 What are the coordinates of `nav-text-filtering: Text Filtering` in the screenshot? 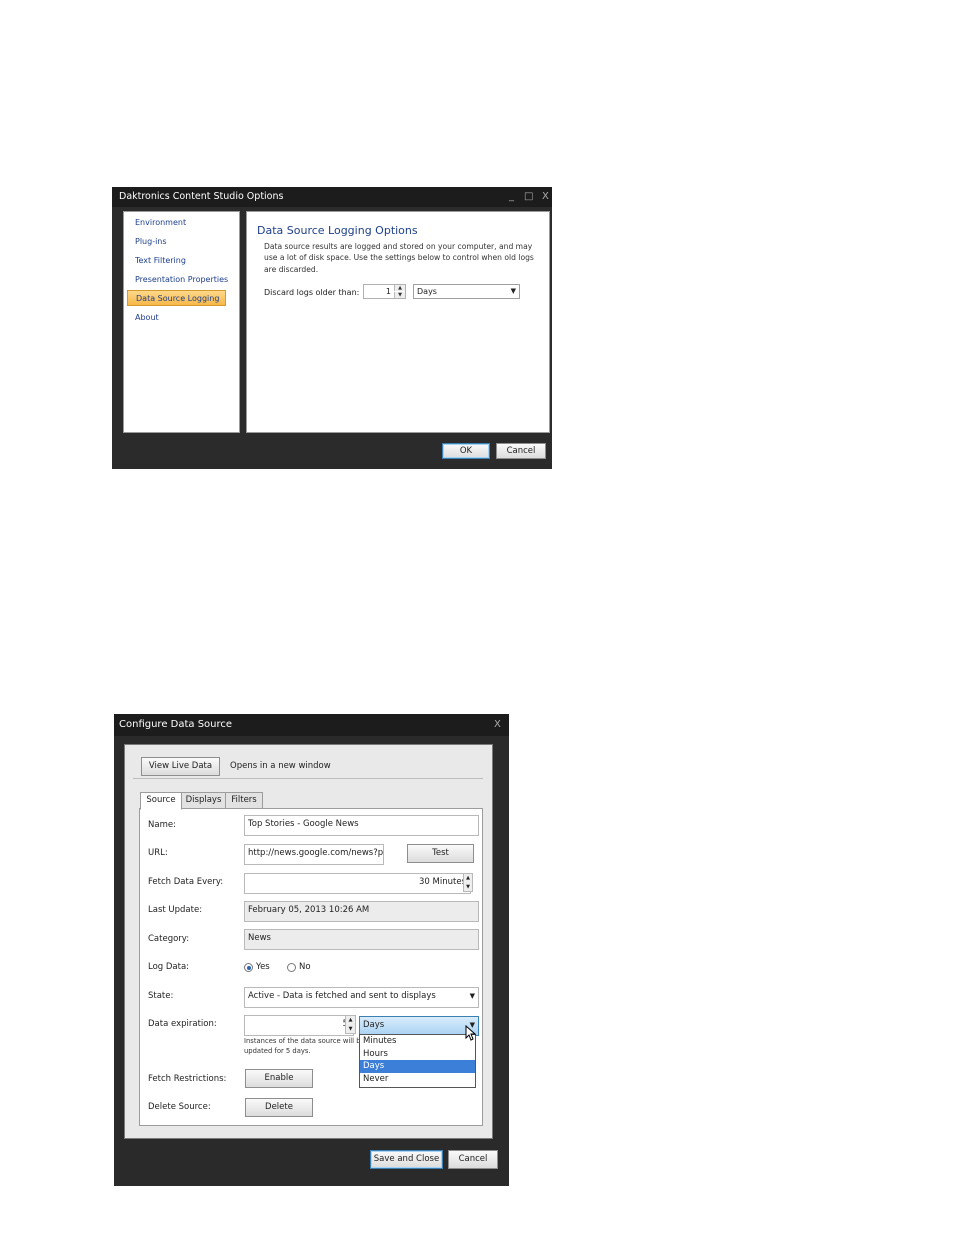 It's located at (160, 260).